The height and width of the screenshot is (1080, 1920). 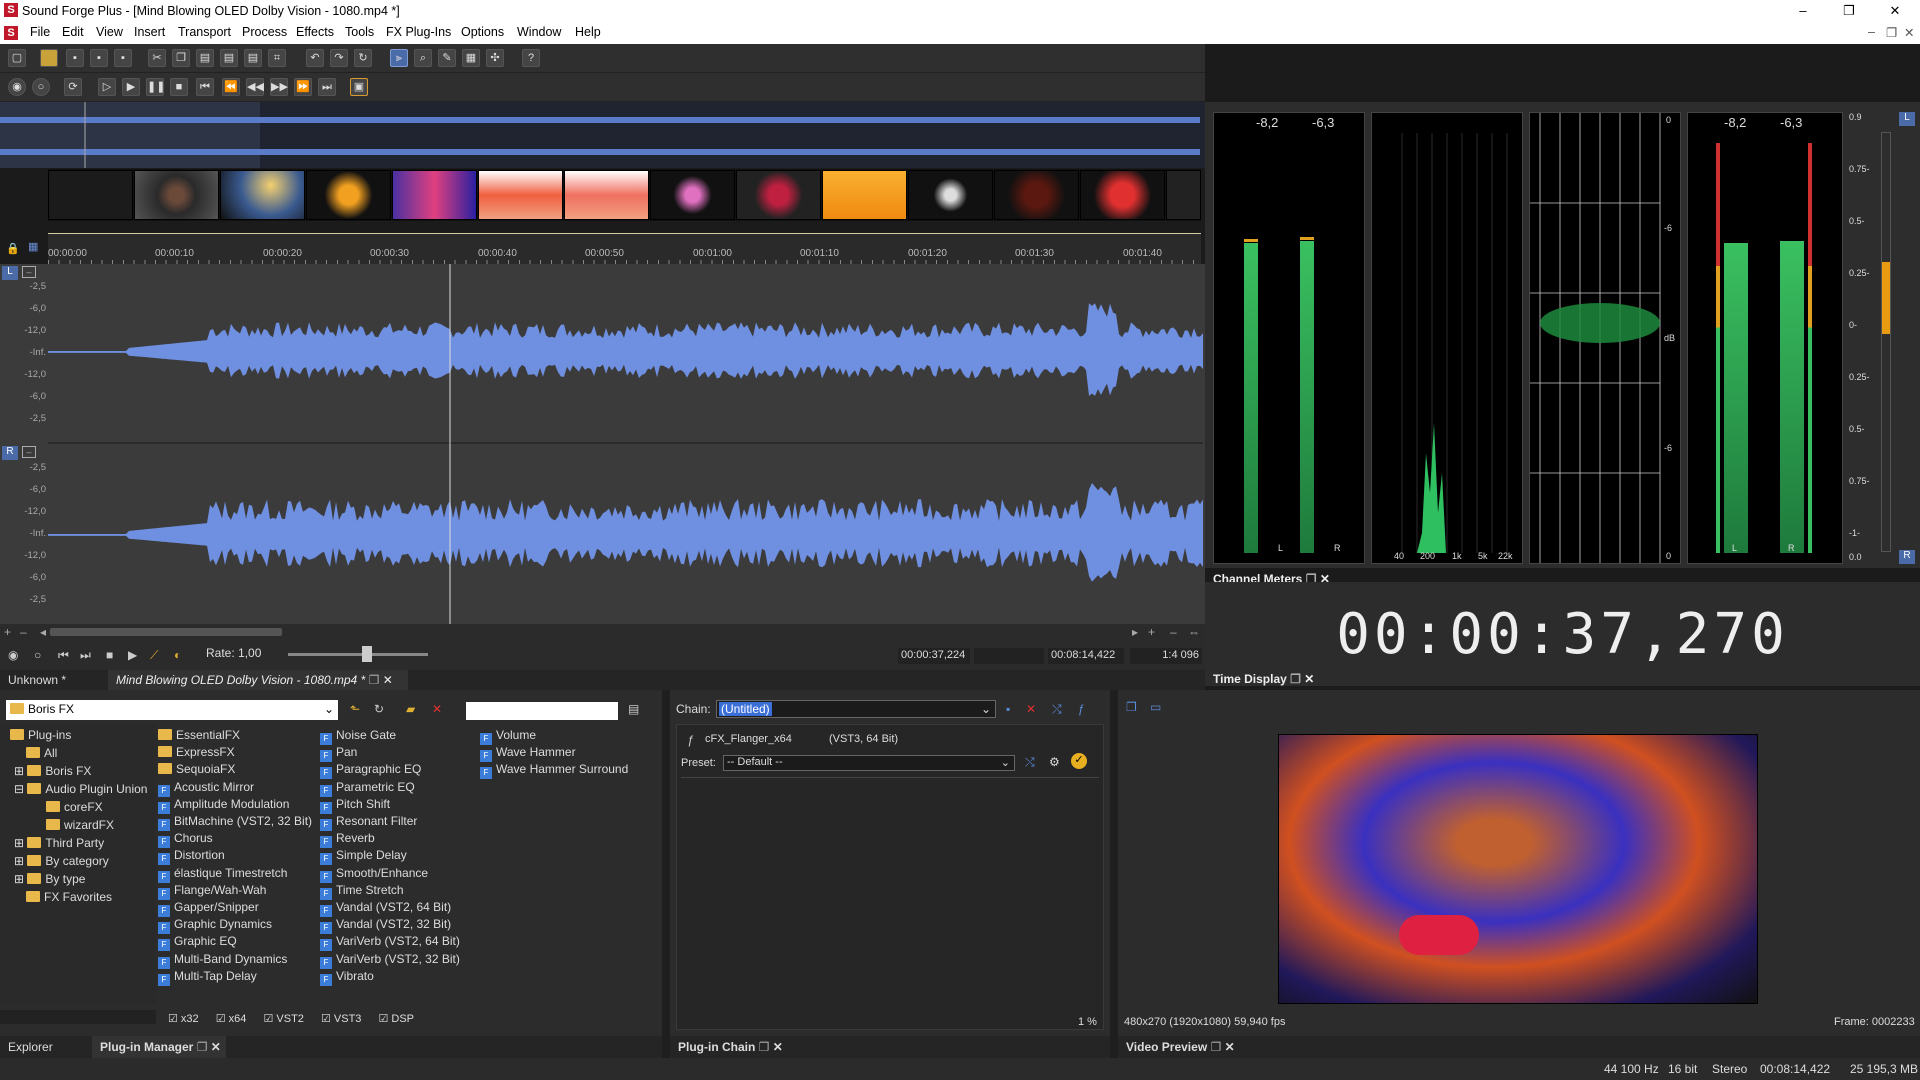 I want to click on plugin-search-input, so click(x=542, y=711).